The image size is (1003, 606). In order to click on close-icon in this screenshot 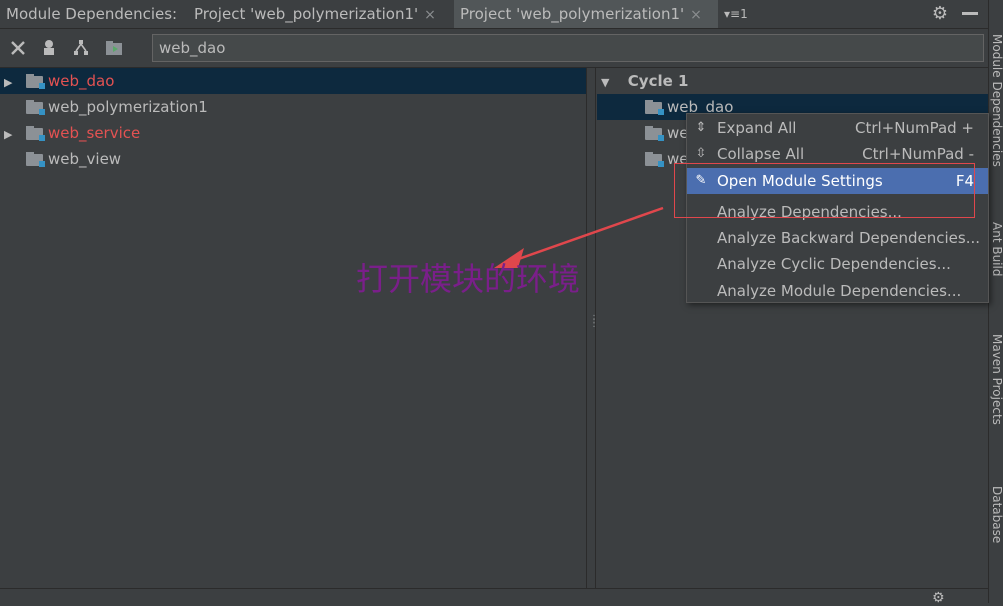, I will do `click(18, 48)`.